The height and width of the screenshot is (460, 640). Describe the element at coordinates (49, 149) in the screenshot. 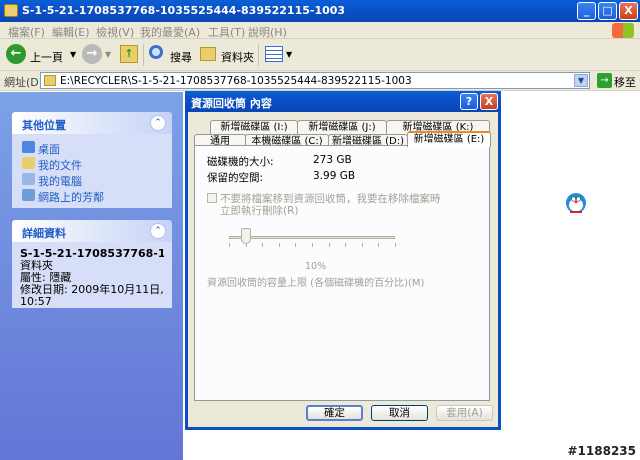

I see `link-label: 桌面` at that location.